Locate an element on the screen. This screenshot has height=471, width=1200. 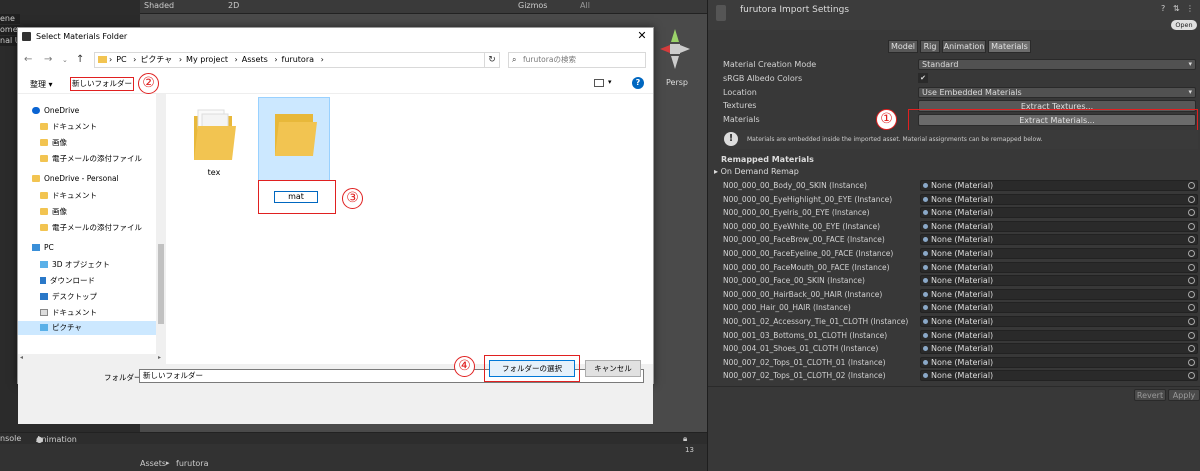
on-demand-remap-foldout: ▸ On Demand Remap is located at coordinates (756, 171).